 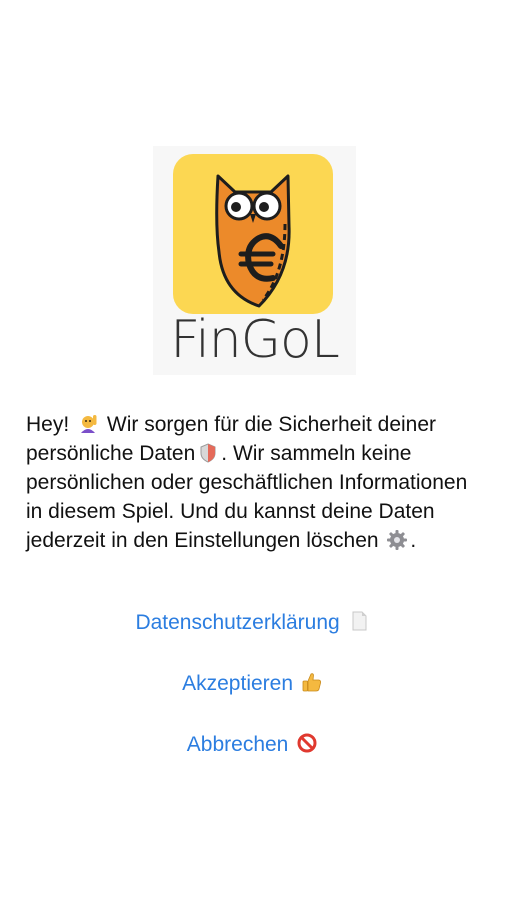 I want to click on owl-euro-icon, so click(x=253, y=234).